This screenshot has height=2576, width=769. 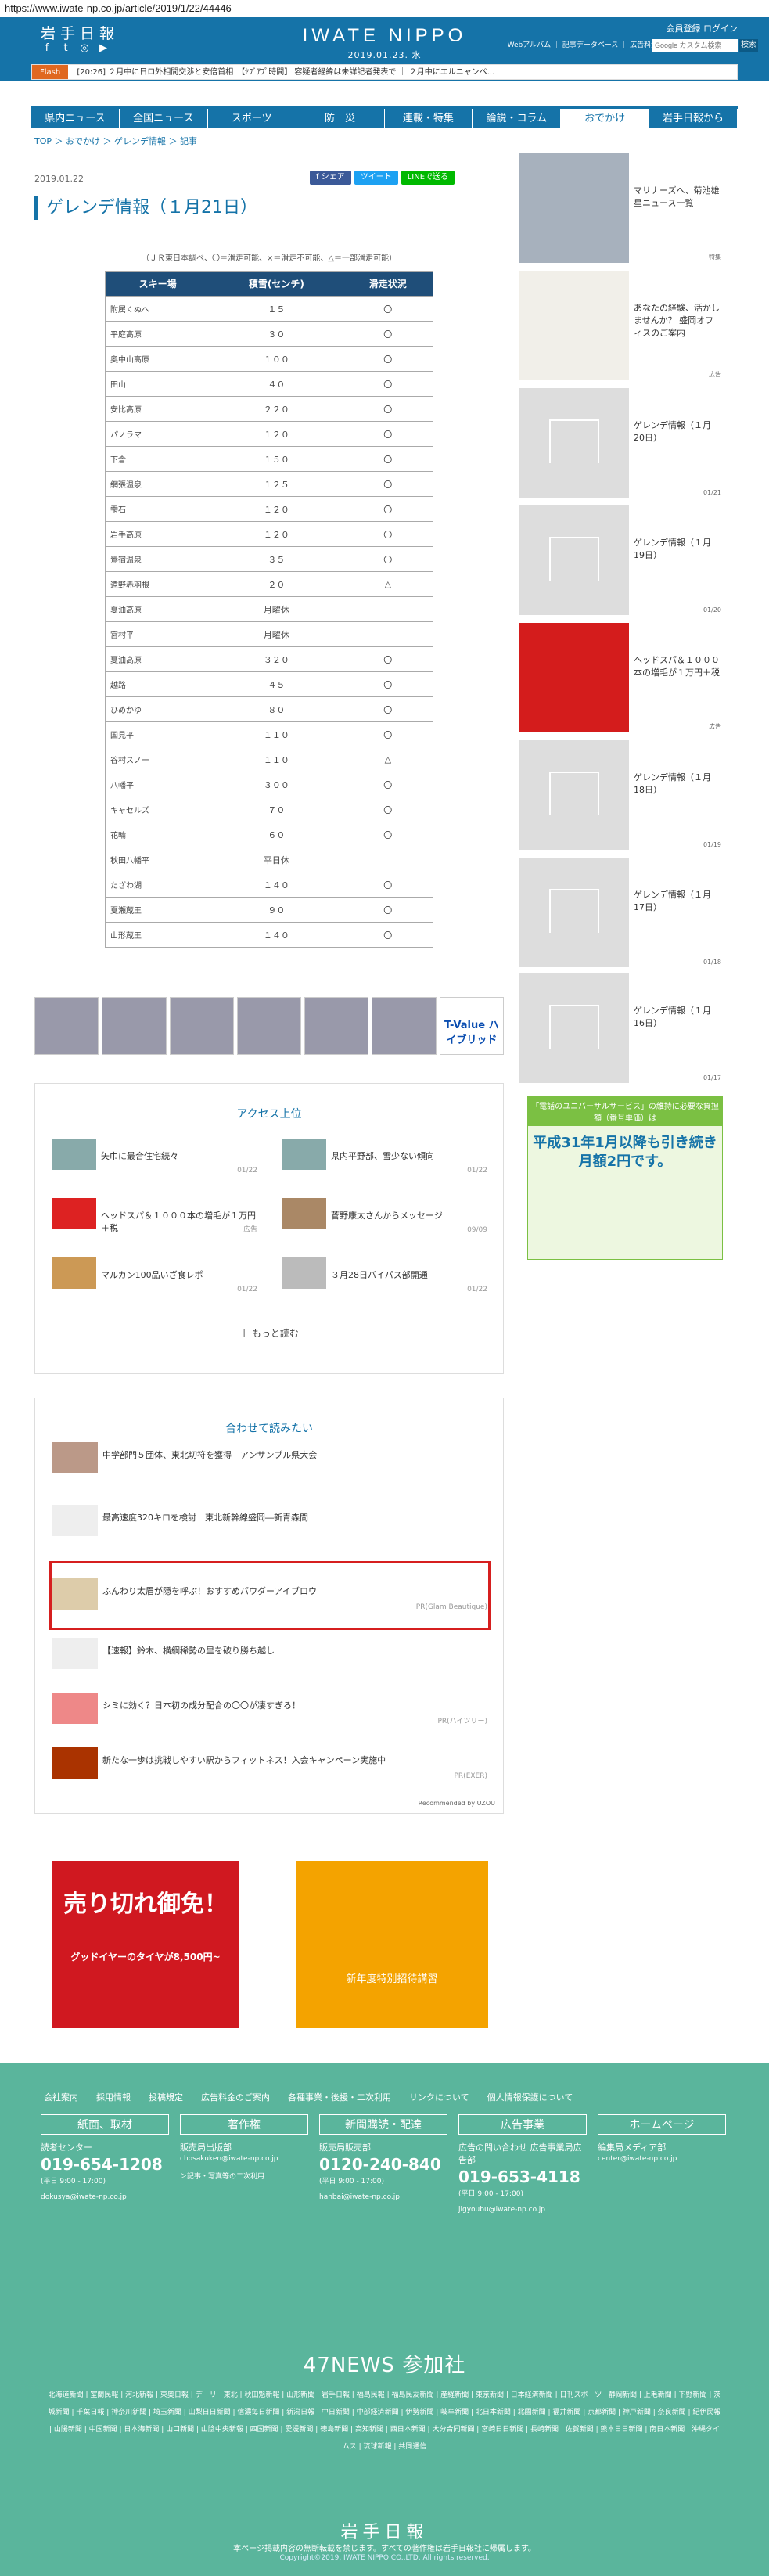 What do you see at coordinates (339, 2097) in the screenshot?
I see `footer-link: 各種事業・後援・二次利用` at bounding box center [339, 2097].